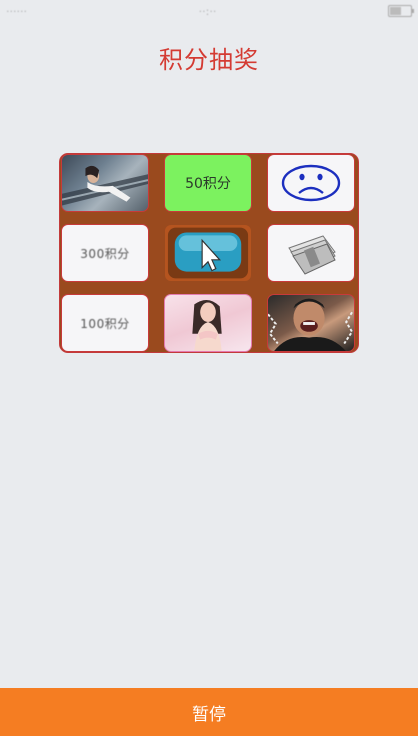 This screenshot has height=736, width=418. I want to click on pause-button-label: 暂停, so click(209, 714).